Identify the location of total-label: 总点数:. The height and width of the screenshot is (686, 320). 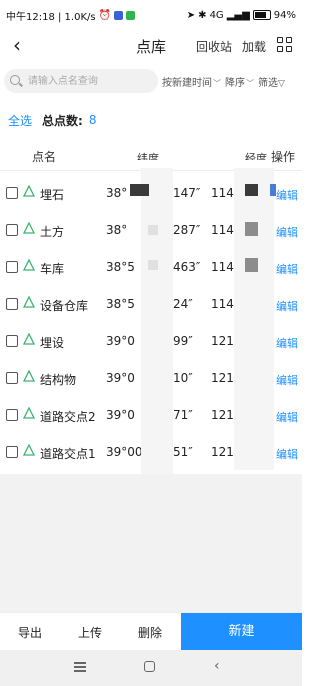
(62, 120).